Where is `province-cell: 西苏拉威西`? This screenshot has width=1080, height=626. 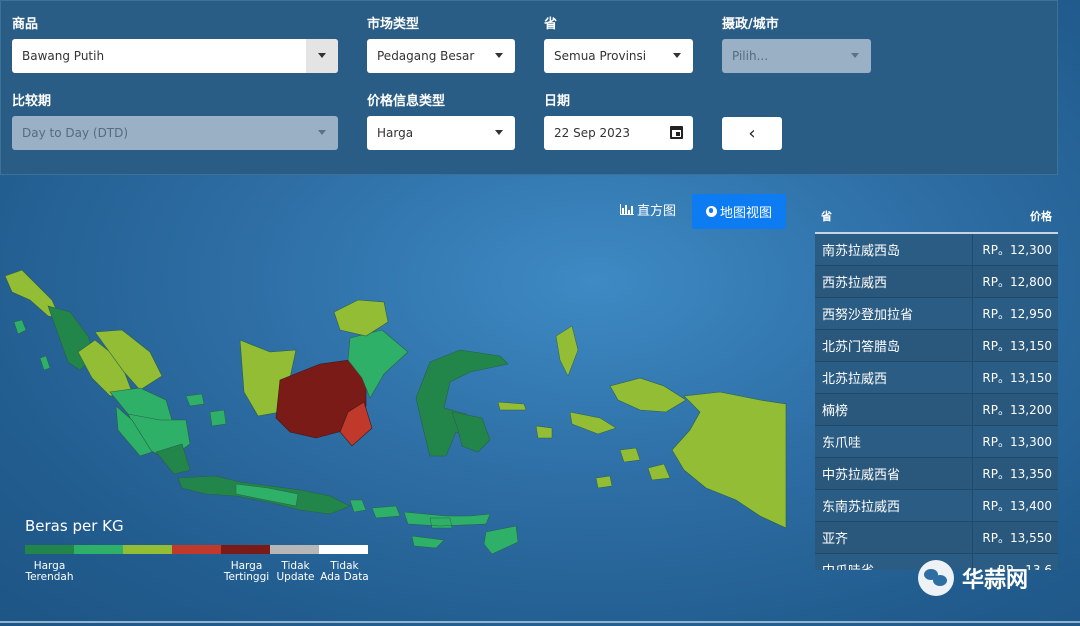
province-cell: 西苏拉威西 is located at coordinates (894, 281).